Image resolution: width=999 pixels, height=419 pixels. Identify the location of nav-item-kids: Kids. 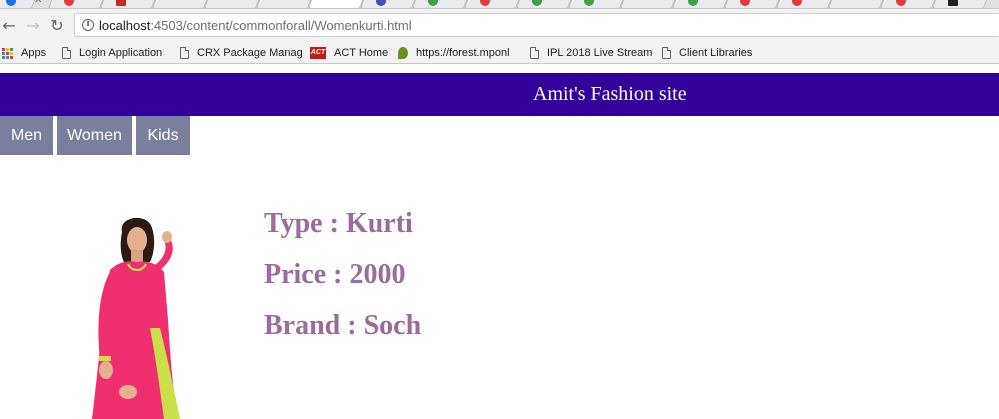
(163, 135).